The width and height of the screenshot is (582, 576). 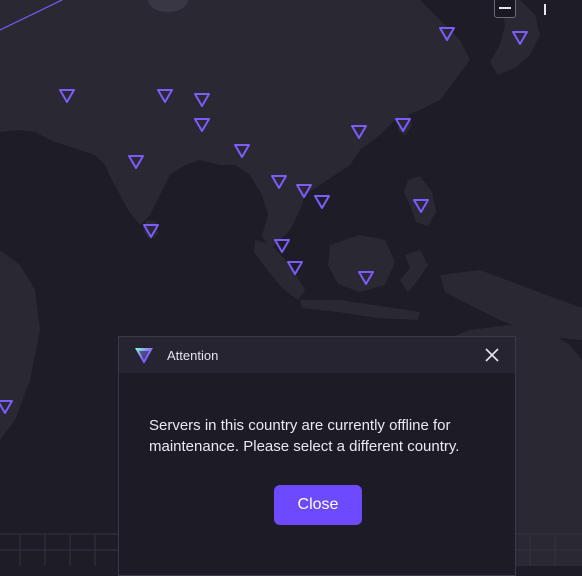 I want to click on land-sulawesi, so click(x=414, y=271).